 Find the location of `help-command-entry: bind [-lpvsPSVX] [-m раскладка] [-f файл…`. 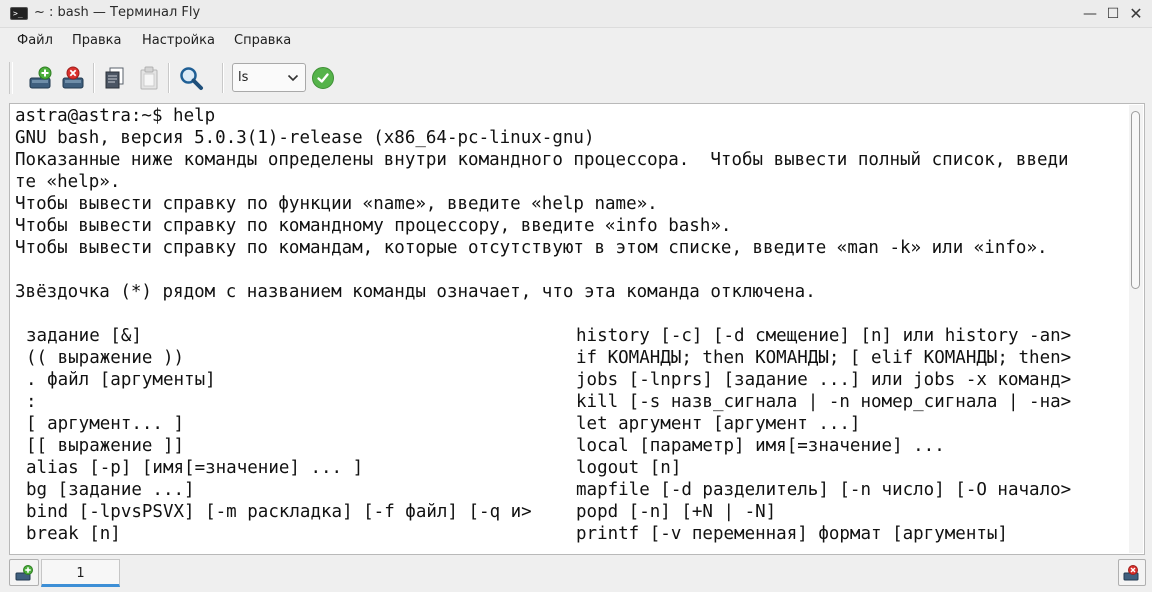

help-command-entry: bind [-lpvsPSVX] [-m раскладка] [-f файл… is located at coordinates (279, 512).